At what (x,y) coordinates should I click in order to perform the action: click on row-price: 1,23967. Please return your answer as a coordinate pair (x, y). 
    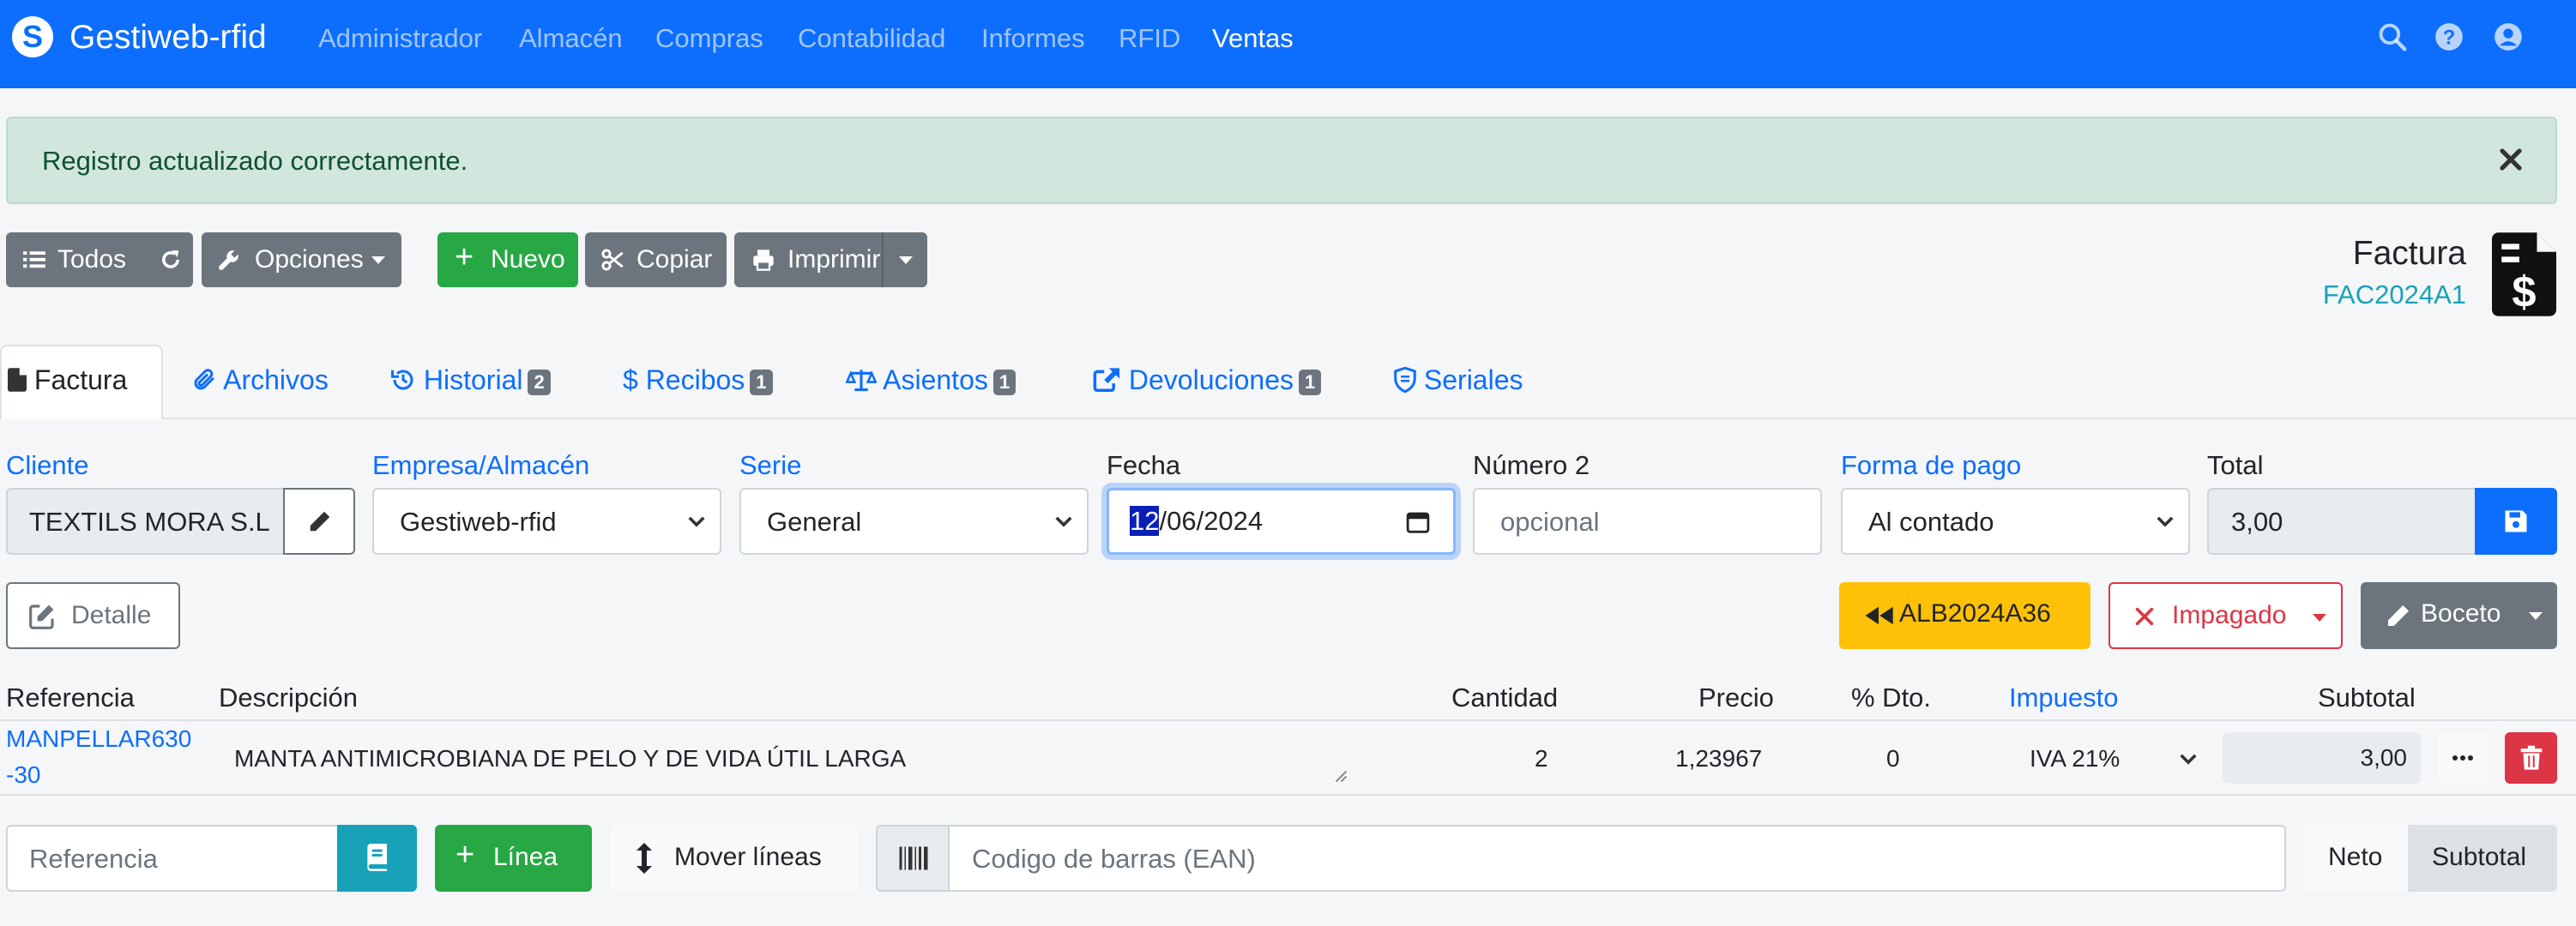
    Looking at the image, I should click on (1718, 758).